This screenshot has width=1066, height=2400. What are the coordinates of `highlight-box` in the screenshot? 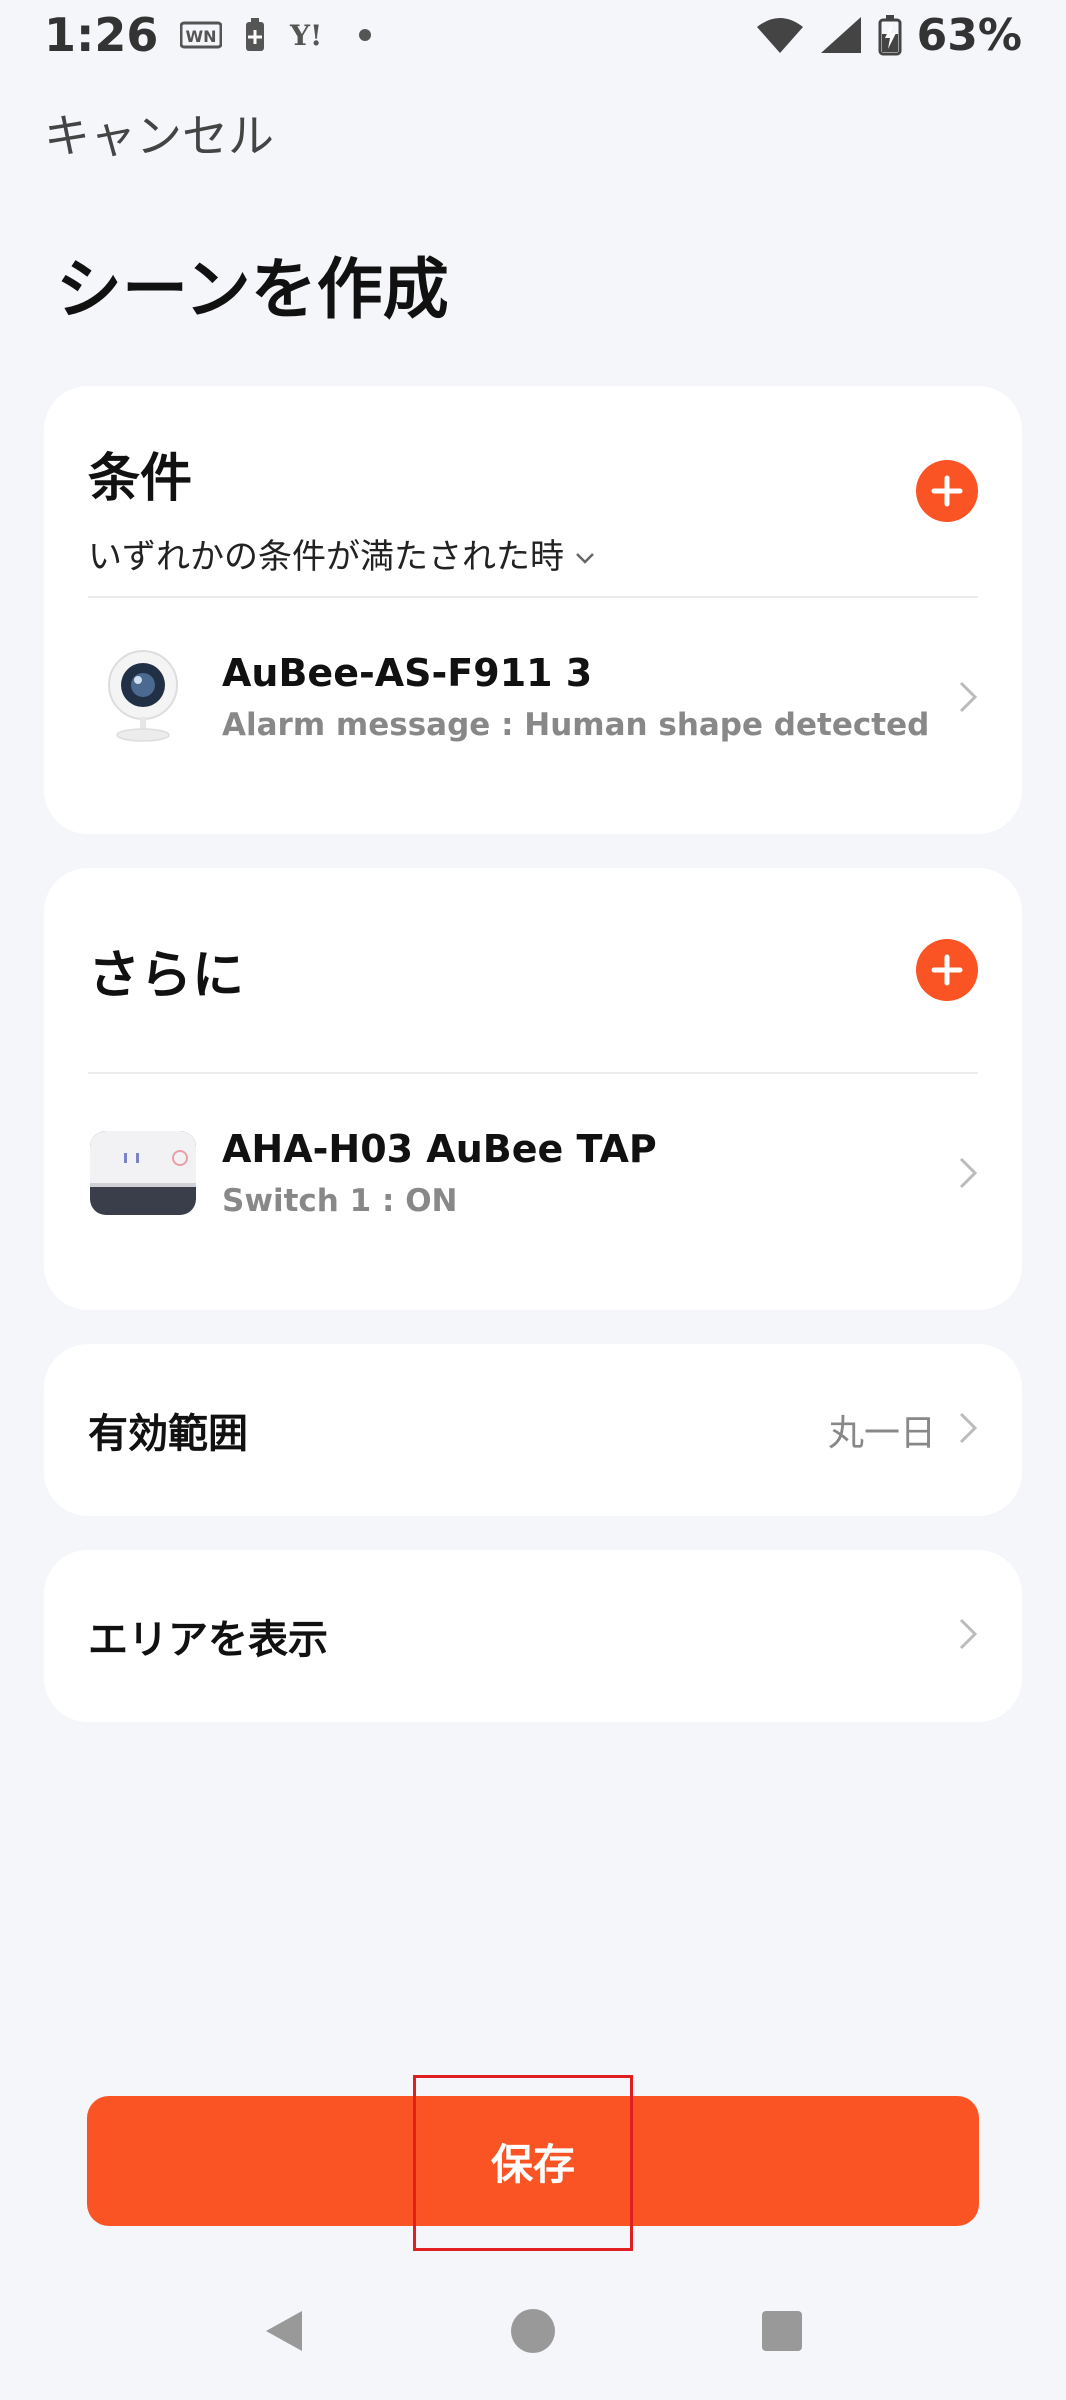 It's located at (523, 2163).